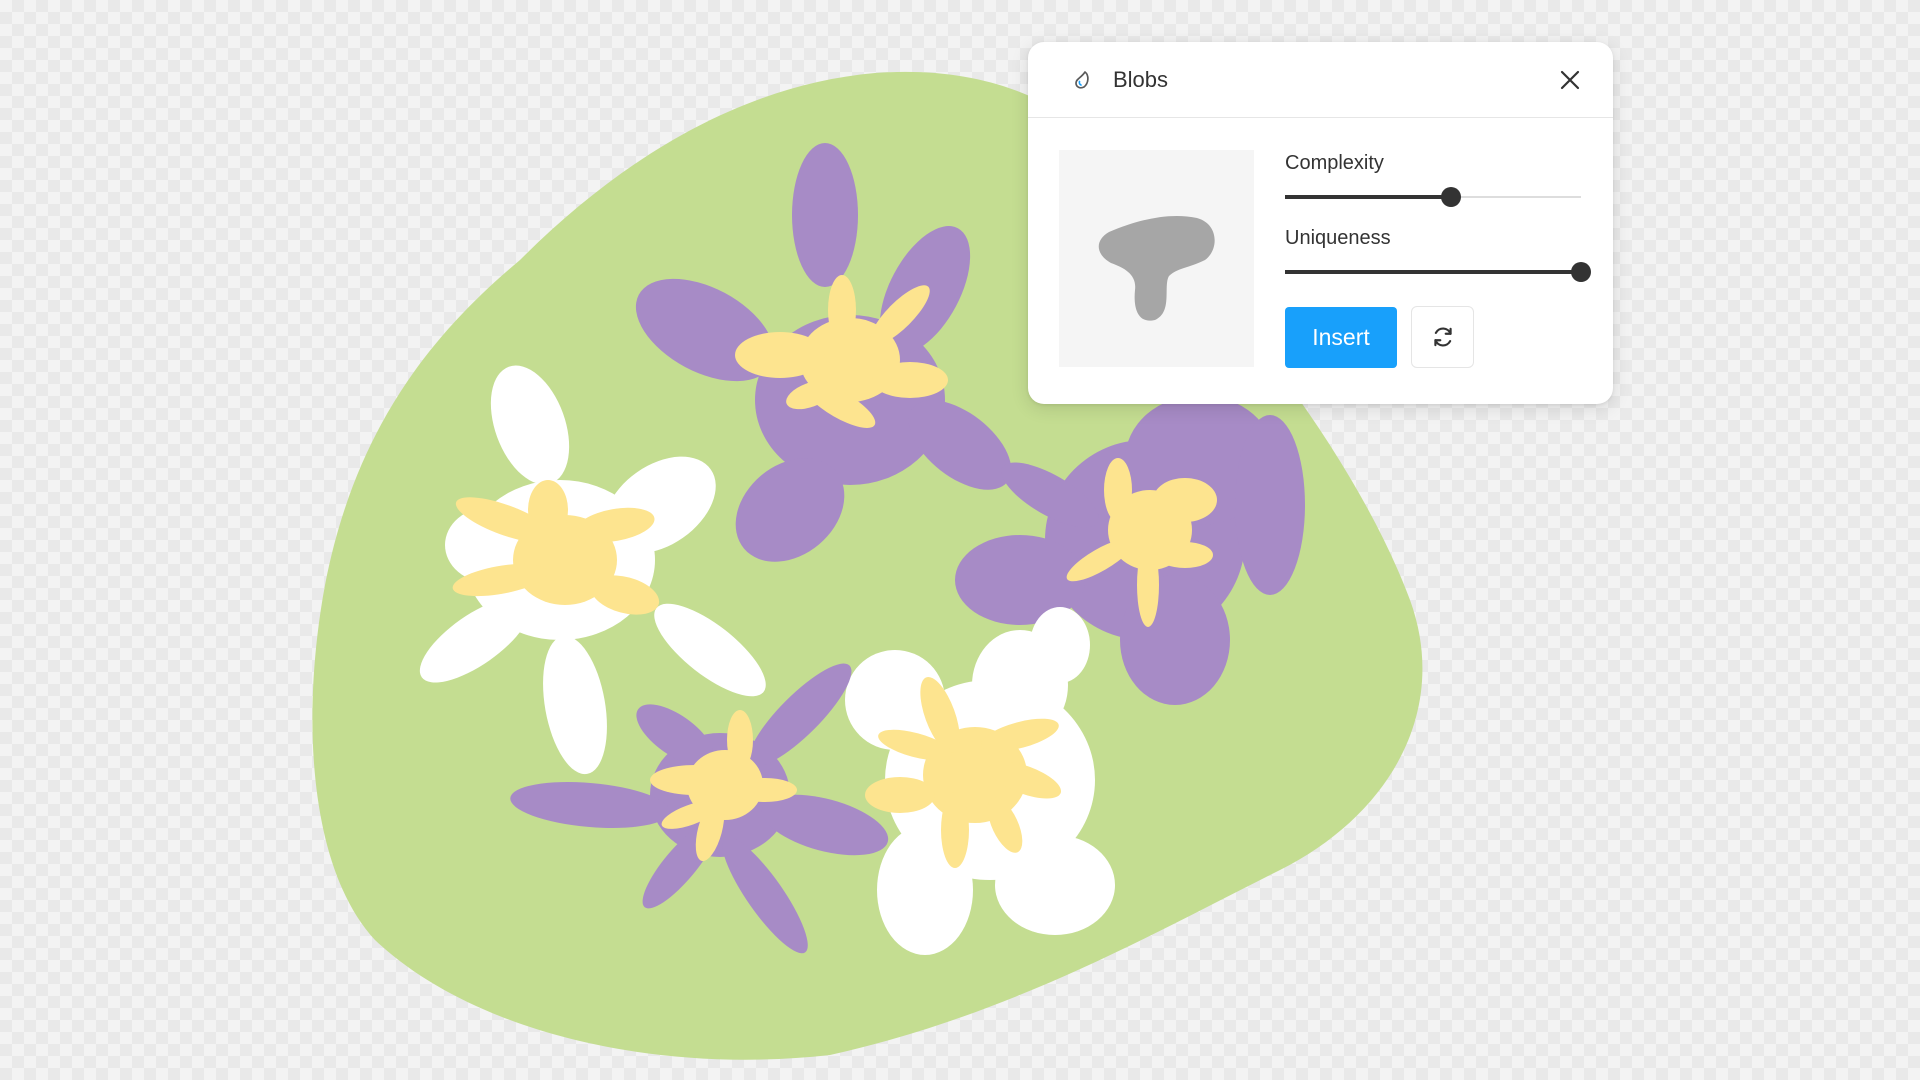 Image resolution: width=1920 pixels, height=1080 pixels. Describe the element at coordinates (1334, 163) in the screenshot. I see `complexity-label: Complexity` at that location.